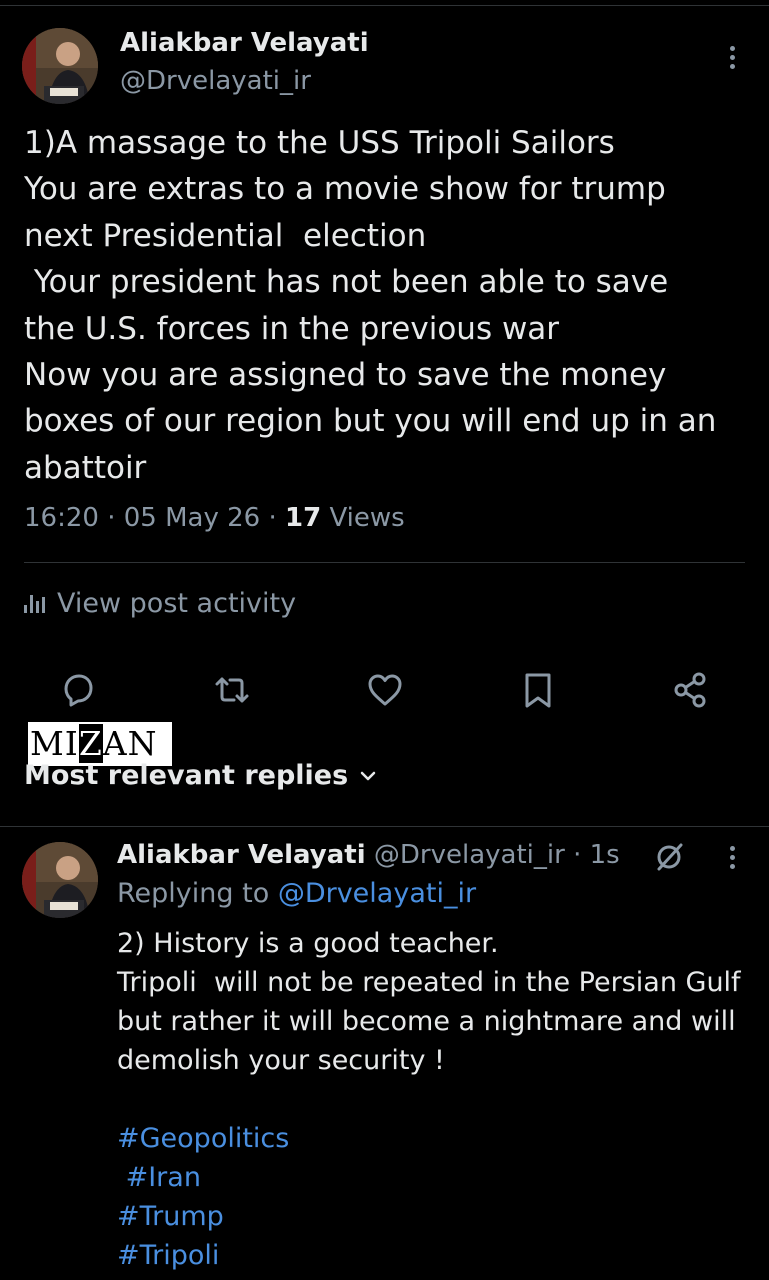  Describe the element at coordinates (192, 518) in the screenshot. I see `post-date: 05 May 26` at that location.